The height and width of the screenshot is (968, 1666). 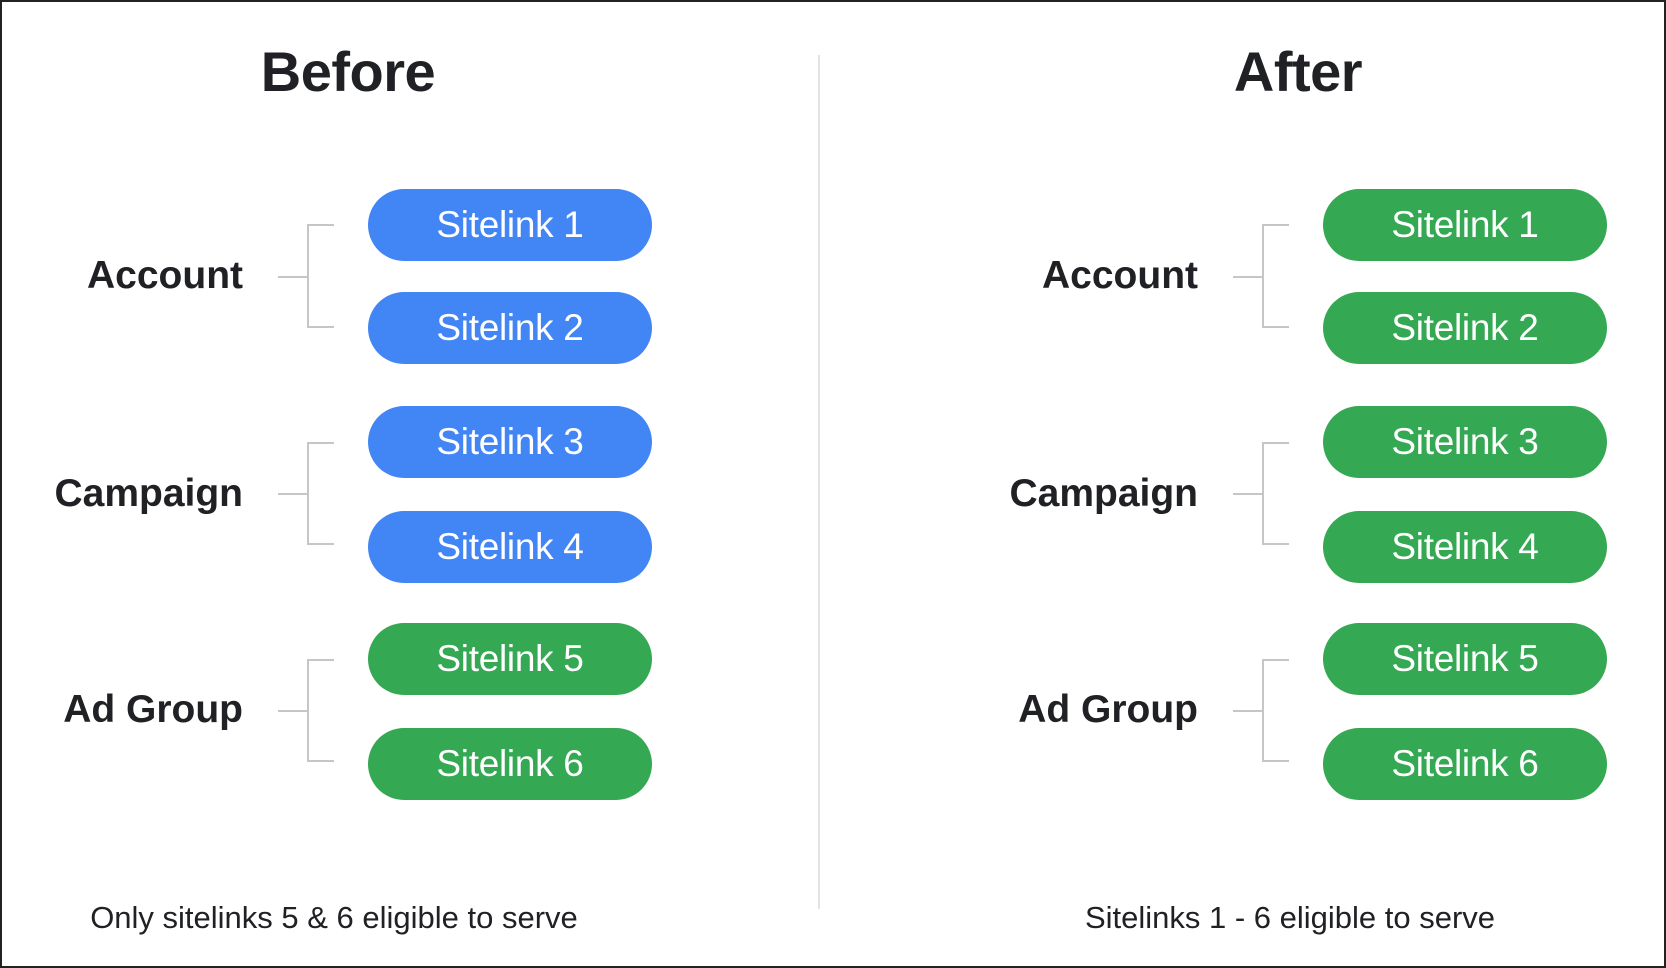 I want to click on after-title: After, so click(x=1298, y=71).